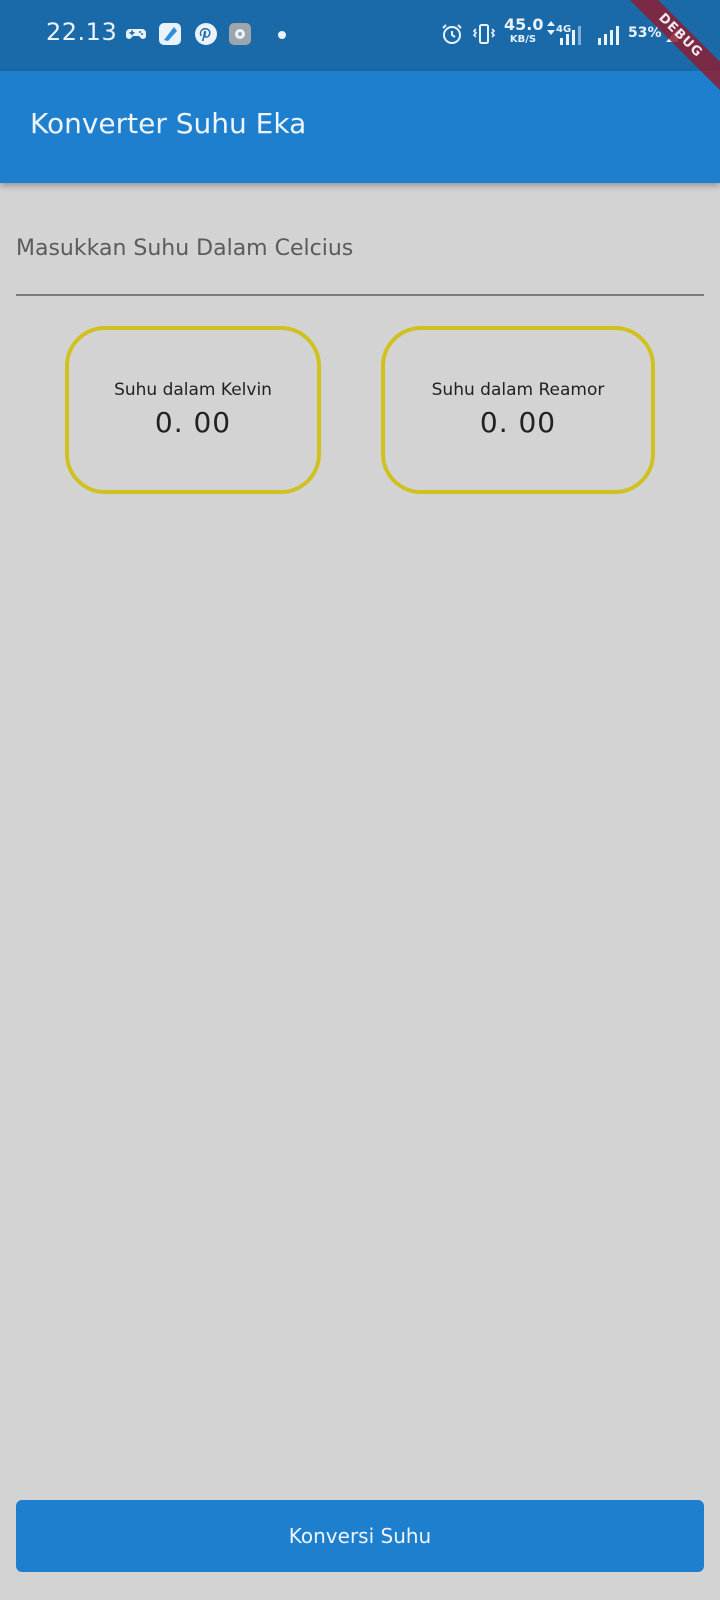  Describe the element at coordinates (524, 24) in the screenshot. I see `speed-value: 45.0` at that location.